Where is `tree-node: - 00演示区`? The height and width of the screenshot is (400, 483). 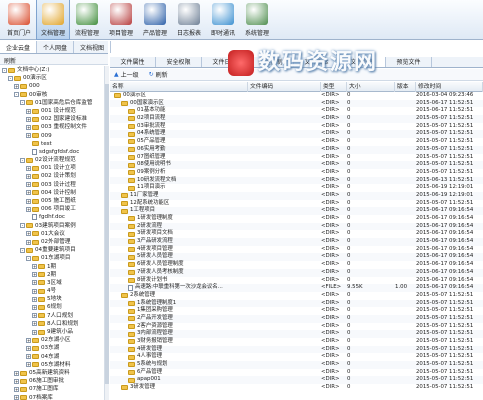 tree-node: - 00演示区 is located at coordinates (52, 78).